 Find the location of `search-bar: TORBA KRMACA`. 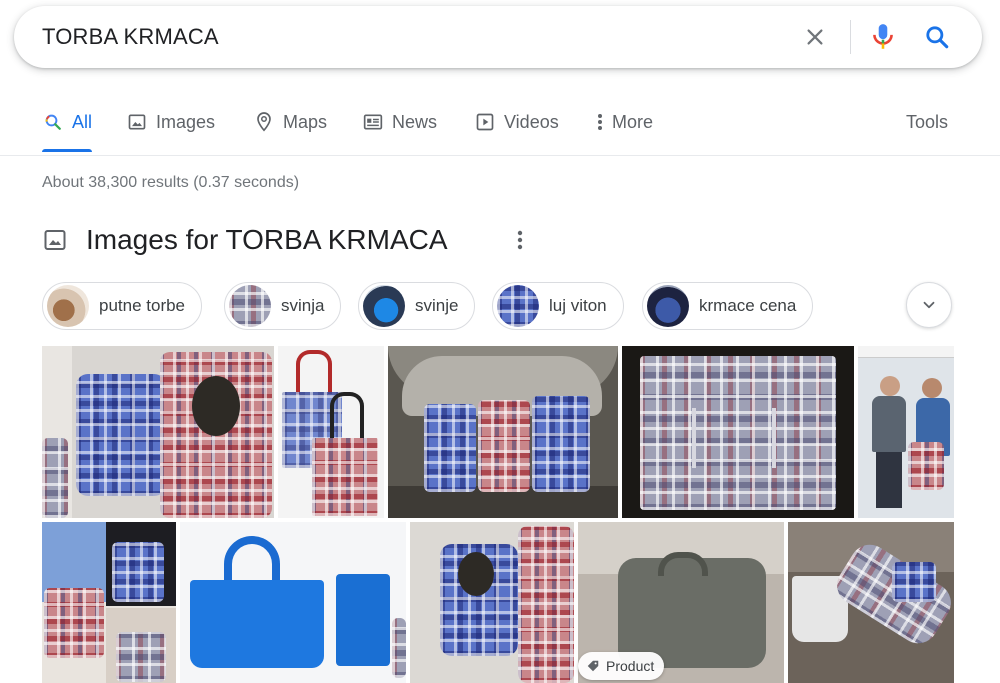

search-bar: TORBA KRMACA is located at coordinates (498, 37).